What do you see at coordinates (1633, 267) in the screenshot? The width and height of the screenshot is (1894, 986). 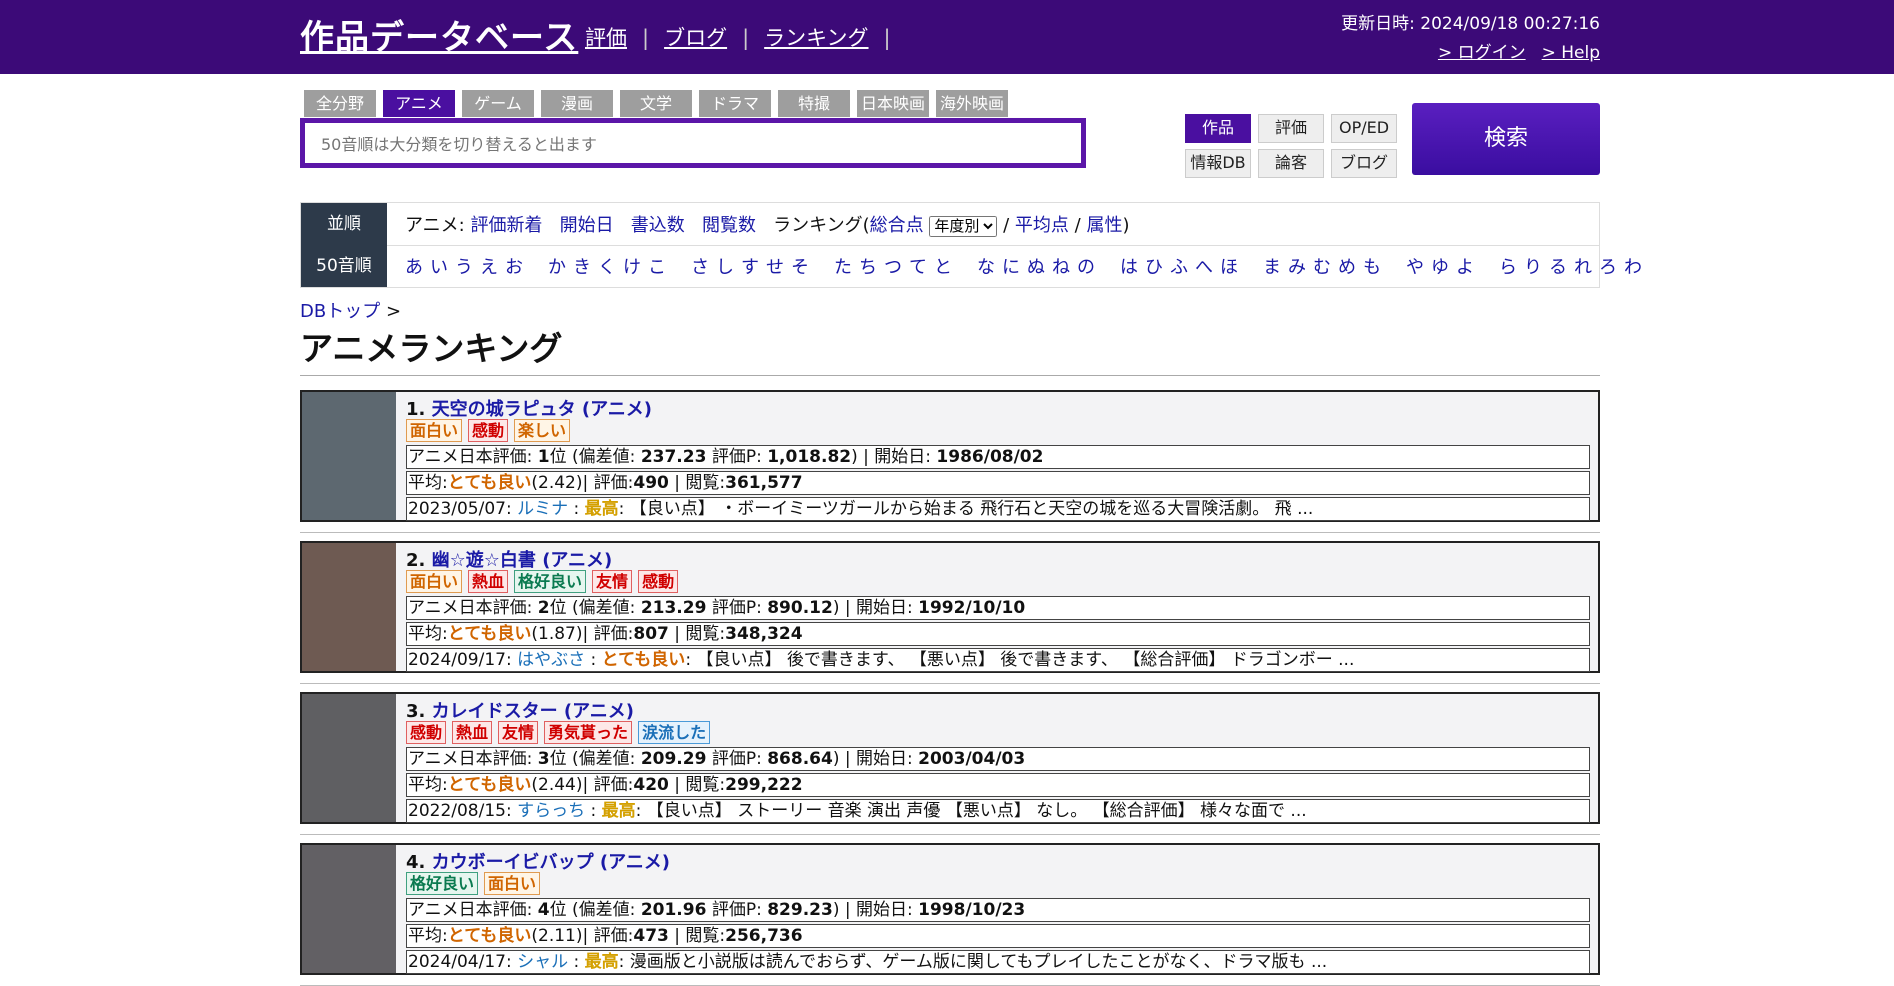 I see `kana-link: わ` at bounding box center [1633, 267].